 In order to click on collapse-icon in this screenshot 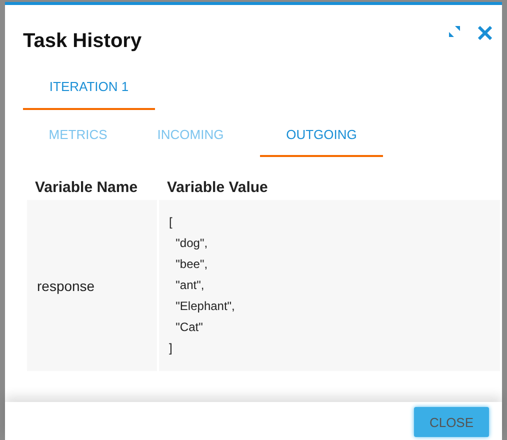, I will do `click(454, 31)`.